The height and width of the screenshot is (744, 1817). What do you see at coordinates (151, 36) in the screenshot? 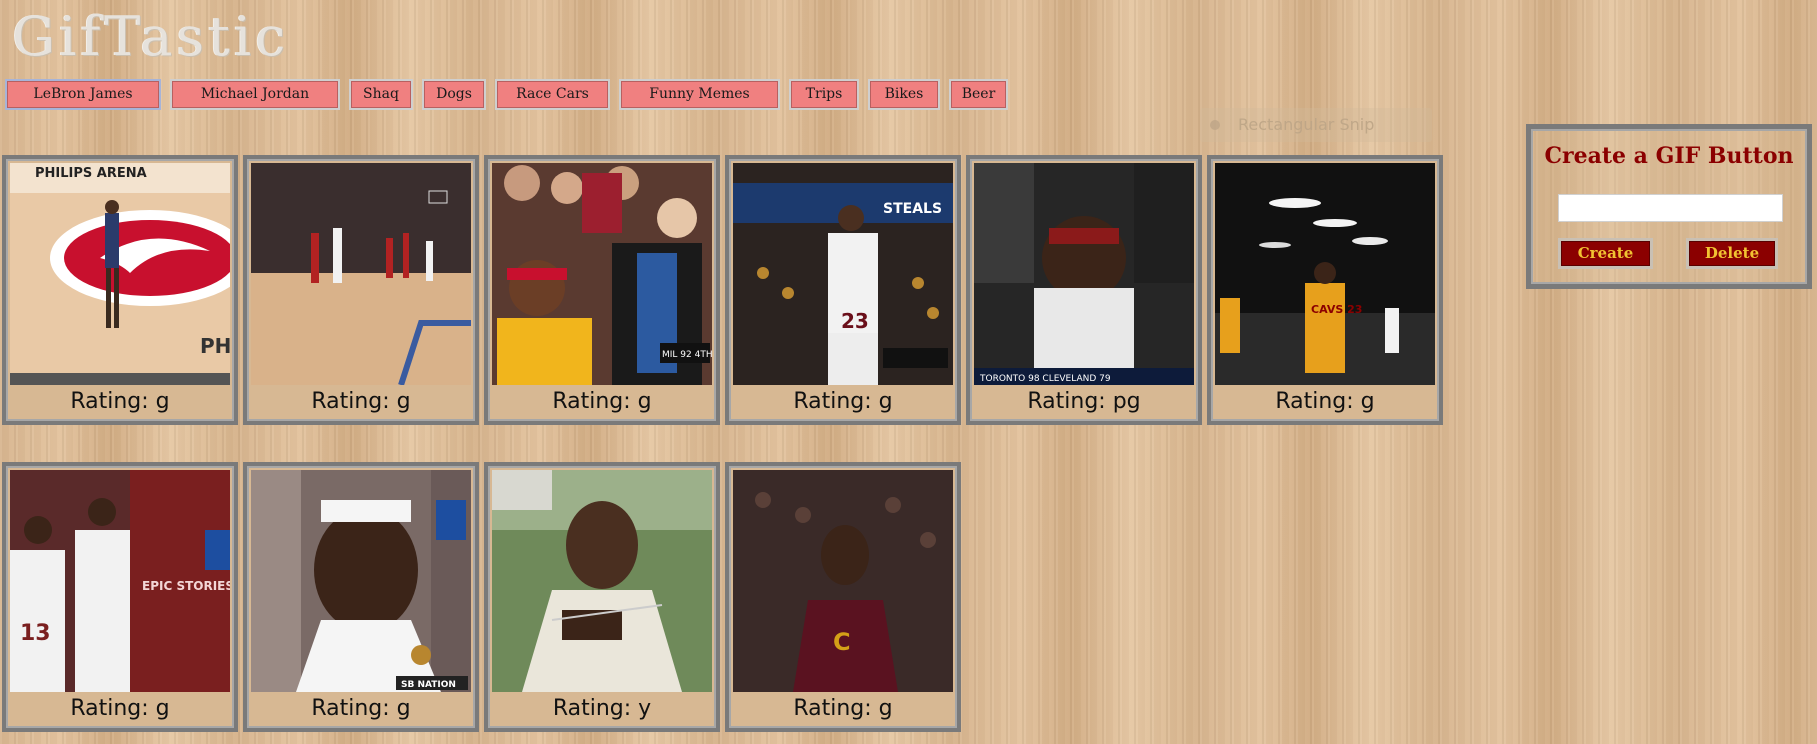
I see `app-title: GifTastic` at bounding box center [151, 36].